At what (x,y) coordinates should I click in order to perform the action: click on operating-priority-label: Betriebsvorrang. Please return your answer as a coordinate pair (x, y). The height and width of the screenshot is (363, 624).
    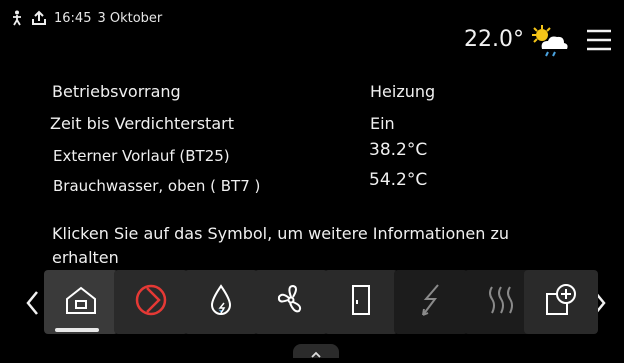
    Looking at the image, I should click on (116, 91).